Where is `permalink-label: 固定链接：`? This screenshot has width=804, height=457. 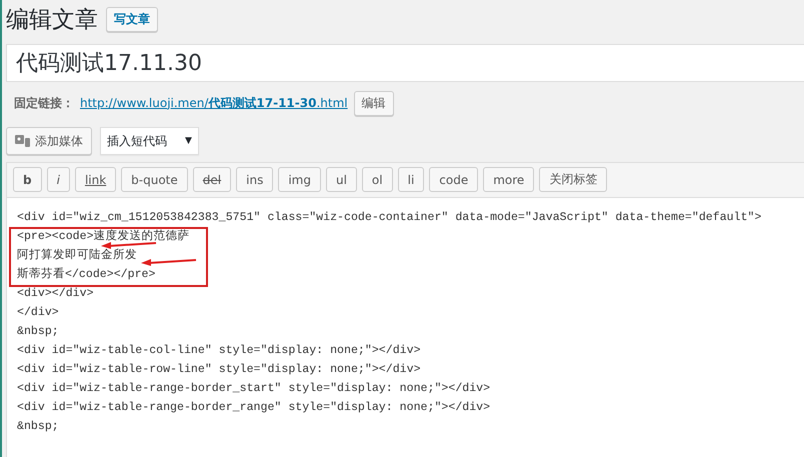 permalink-label: 固定链接： is located at coordinates (44, 103).